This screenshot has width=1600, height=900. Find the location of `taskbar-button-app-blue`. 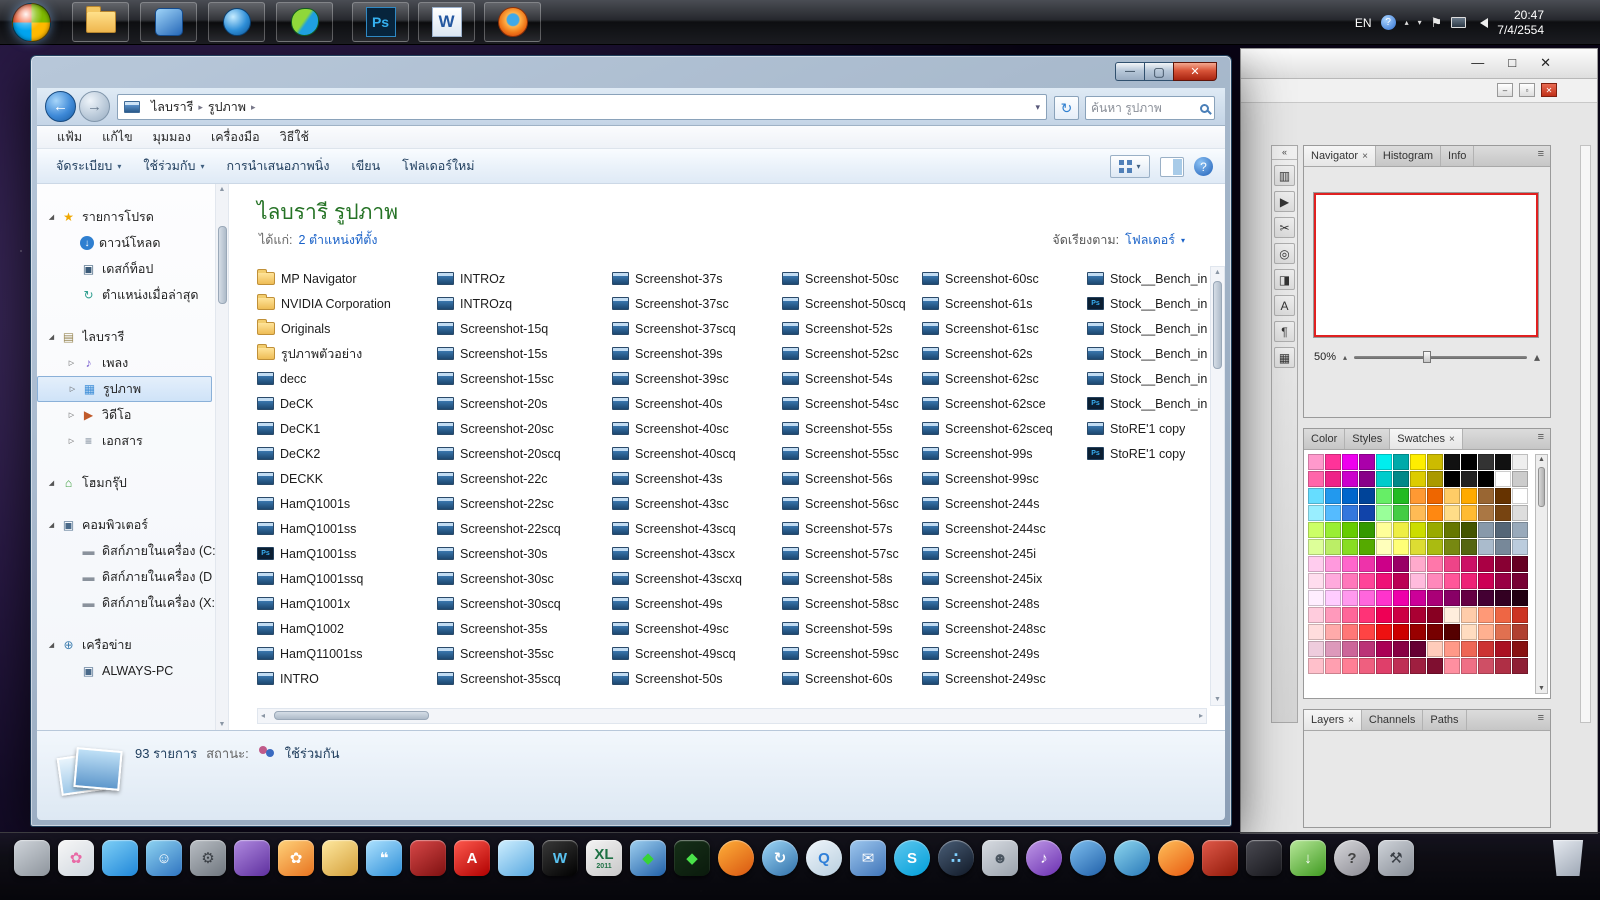

taskbar-button-app-blue is located at coordinates (168, 22).